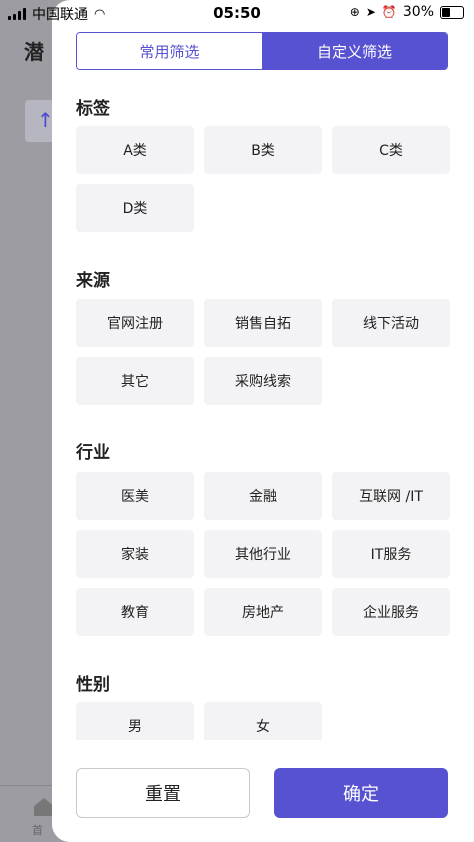  I want to click on option-gender-male: 男, so click(135, 721).